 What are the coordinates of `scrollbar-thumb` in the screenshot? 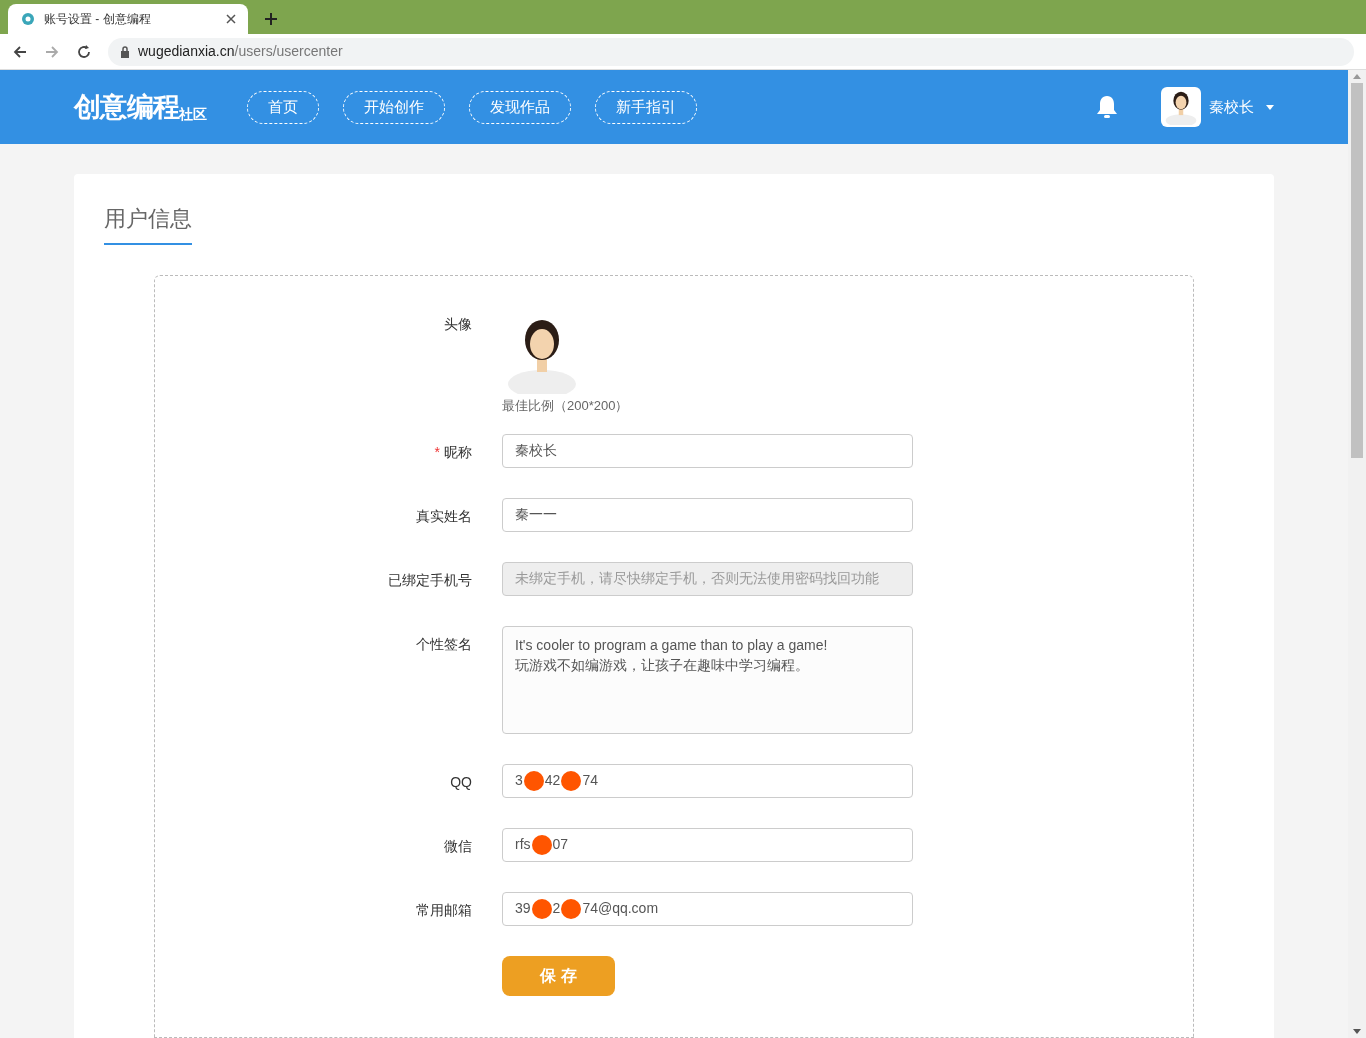 It's located at (1357, 270).